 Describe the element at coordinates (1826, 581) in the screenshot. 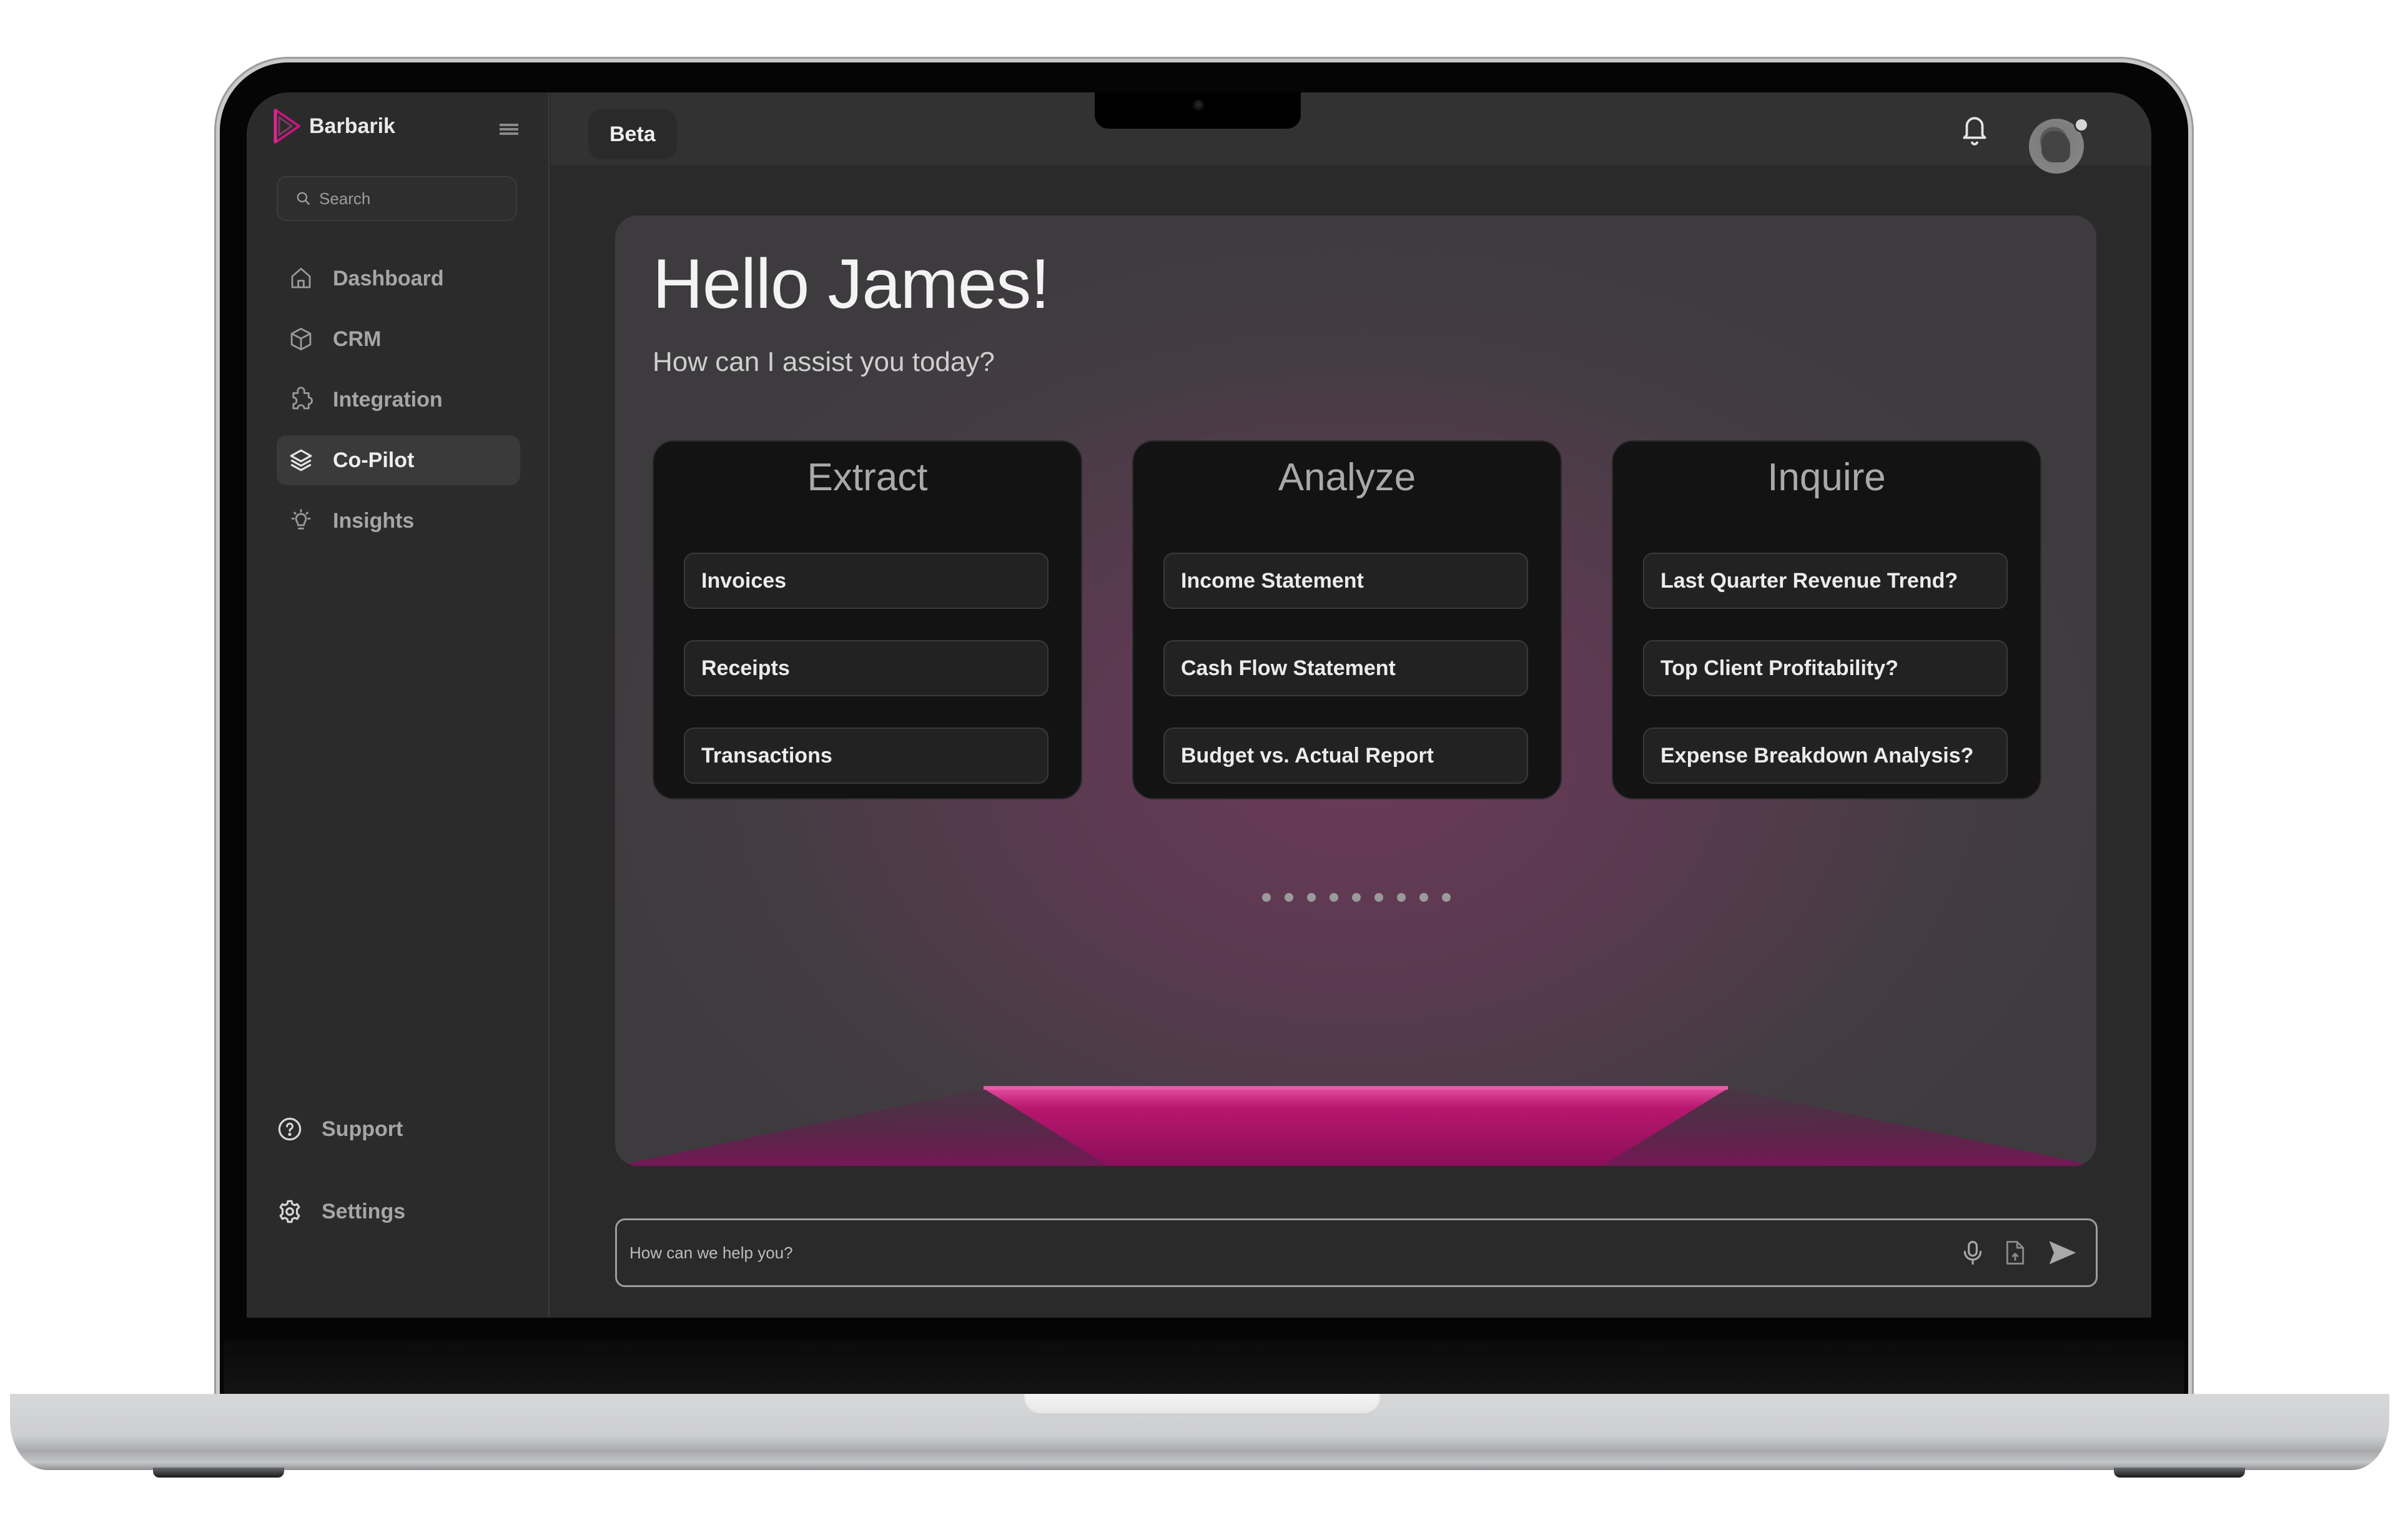

I see `action-revenue-trend: Last Quarter Revenue Trend?` at that location.